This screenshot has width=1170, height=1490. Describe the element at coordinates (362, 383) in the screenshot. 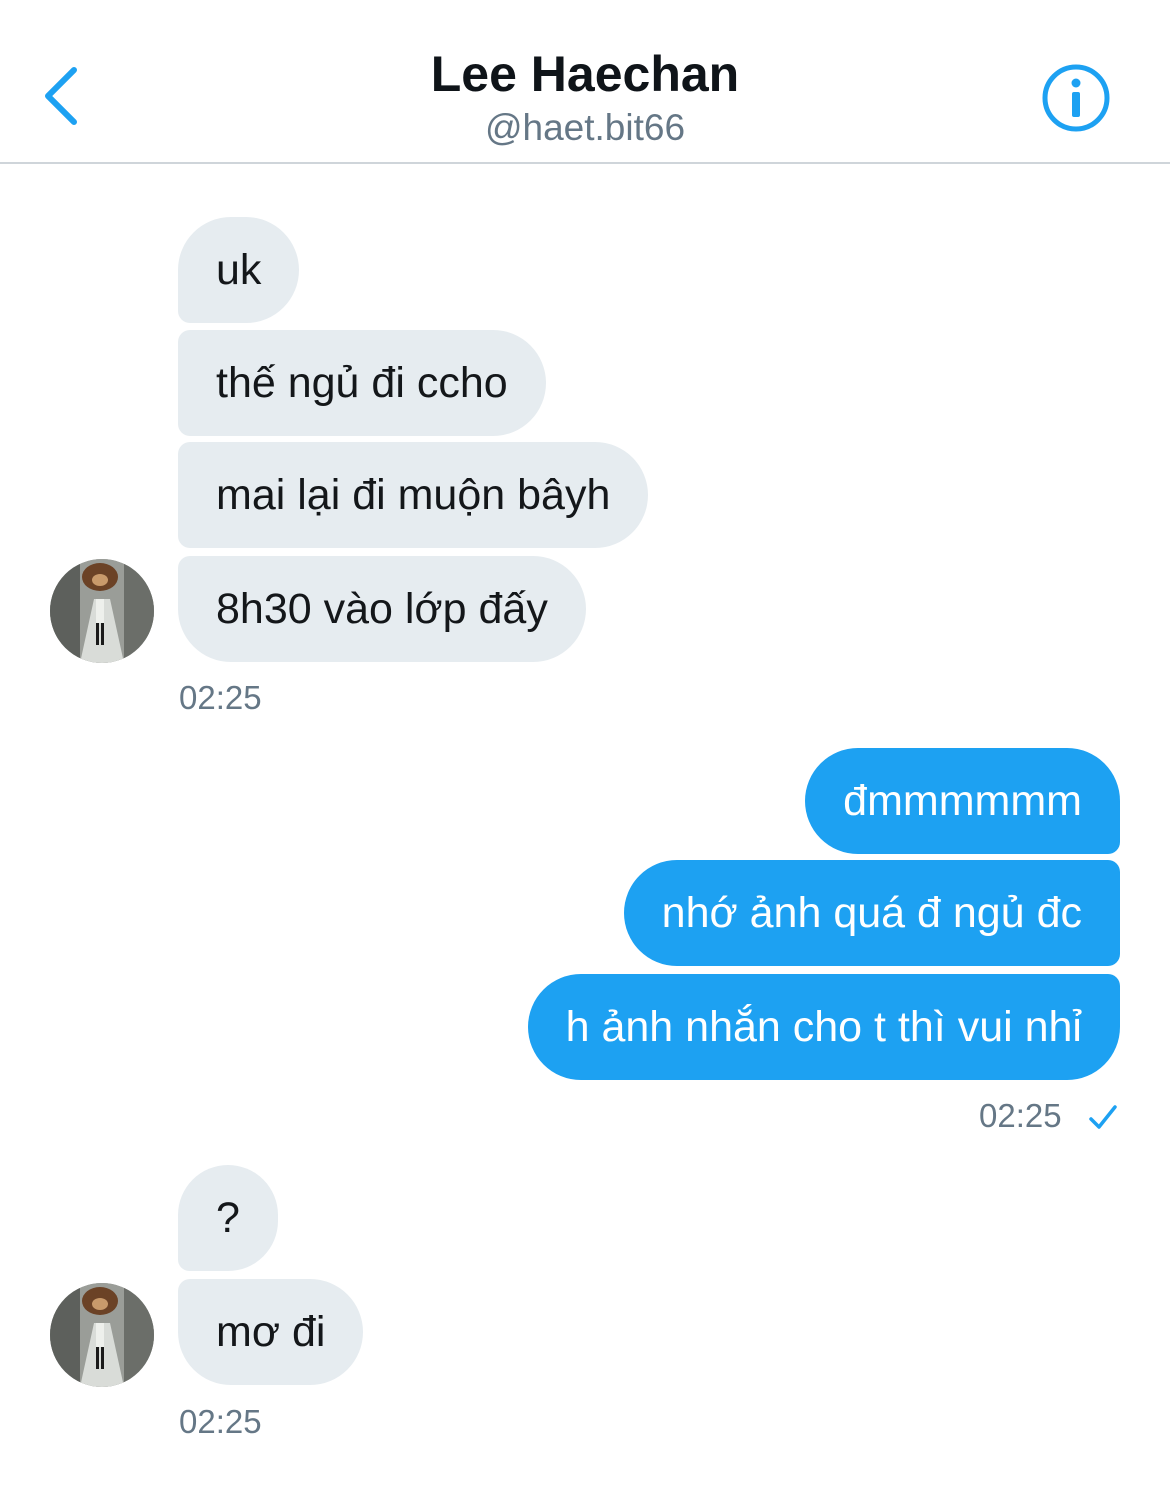

I see `message-bubble-incoming: thế ngủ đi ccho` at that location.